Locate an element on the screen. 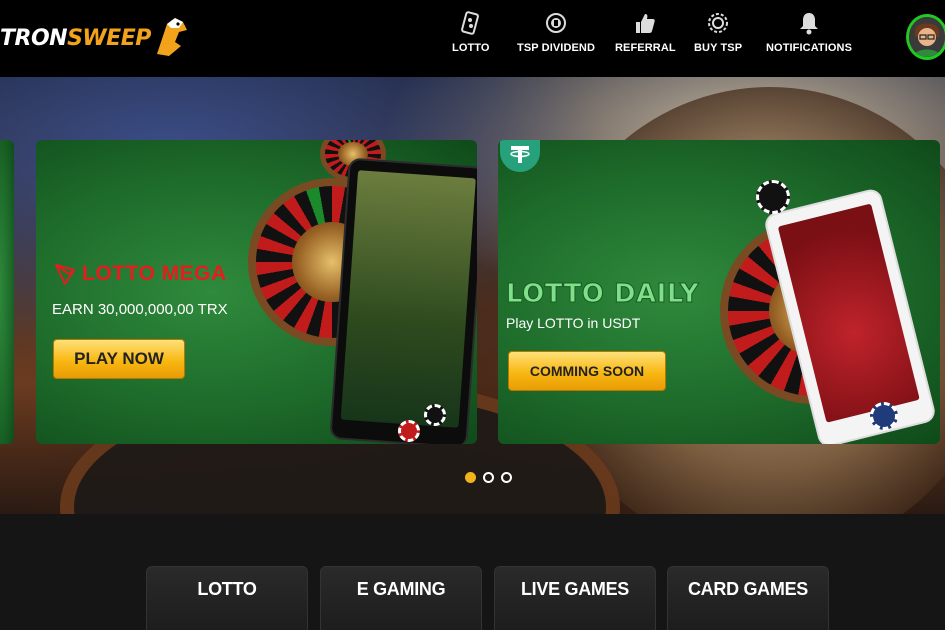 This screenshot has height=630, width=945. category-card-games: CARD GAMES is located at coordinates (748, 598).